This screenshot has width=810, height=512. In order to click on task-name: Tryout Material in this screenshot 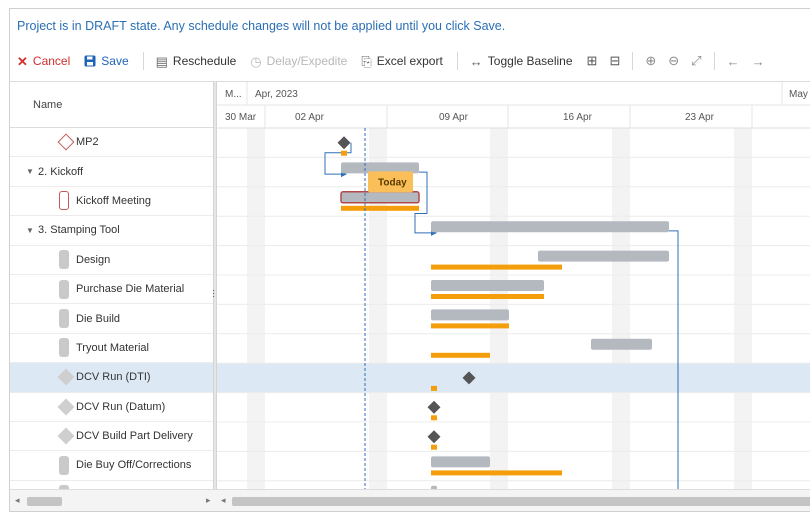, I will do `click(112, 347)`.